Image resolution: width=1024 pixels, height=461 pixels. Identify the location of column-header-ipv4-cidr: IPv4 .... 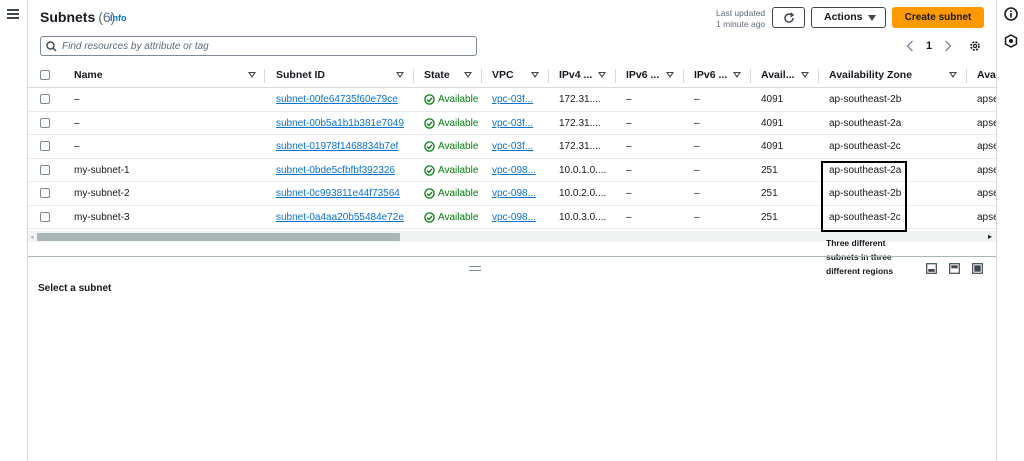
(575, 75).